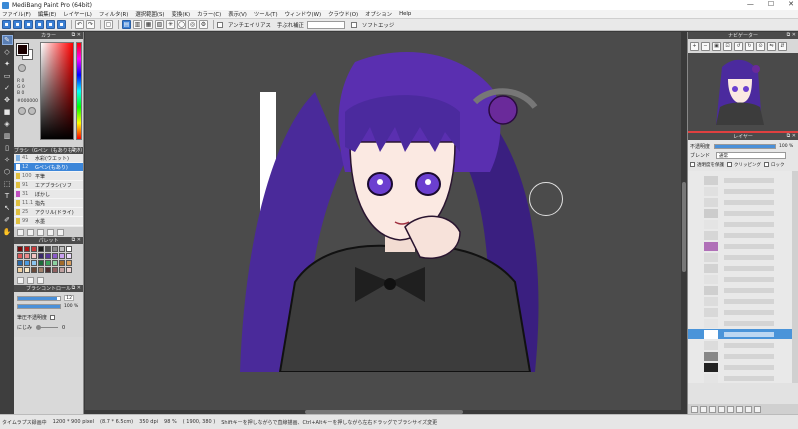 This screenshot has width=798, height=429. What do you see at coordinates (727, 46) in the screenshot?
I see `actual-size-icon: ⊡` at bounding box center [727, 46].